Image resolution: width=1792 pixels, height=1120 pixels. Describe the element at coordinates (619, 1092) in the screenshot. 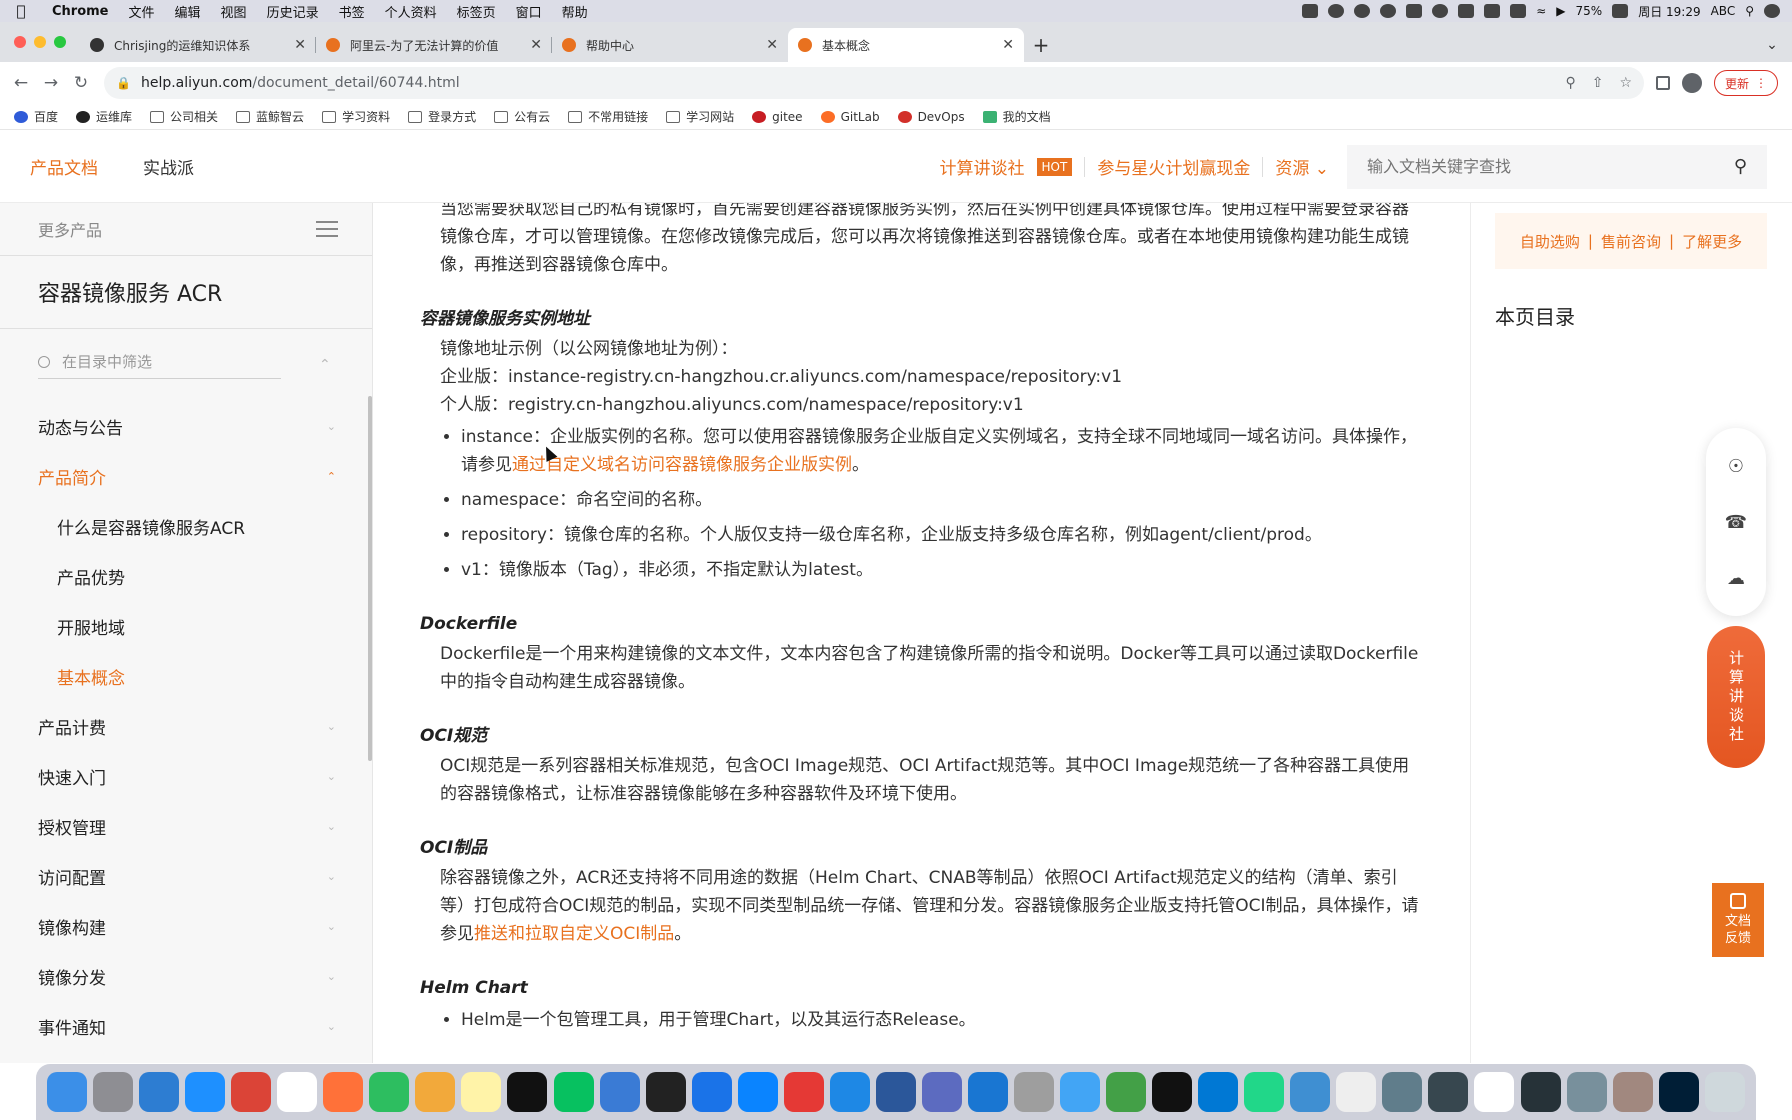

I see `chat-icon` at that location.